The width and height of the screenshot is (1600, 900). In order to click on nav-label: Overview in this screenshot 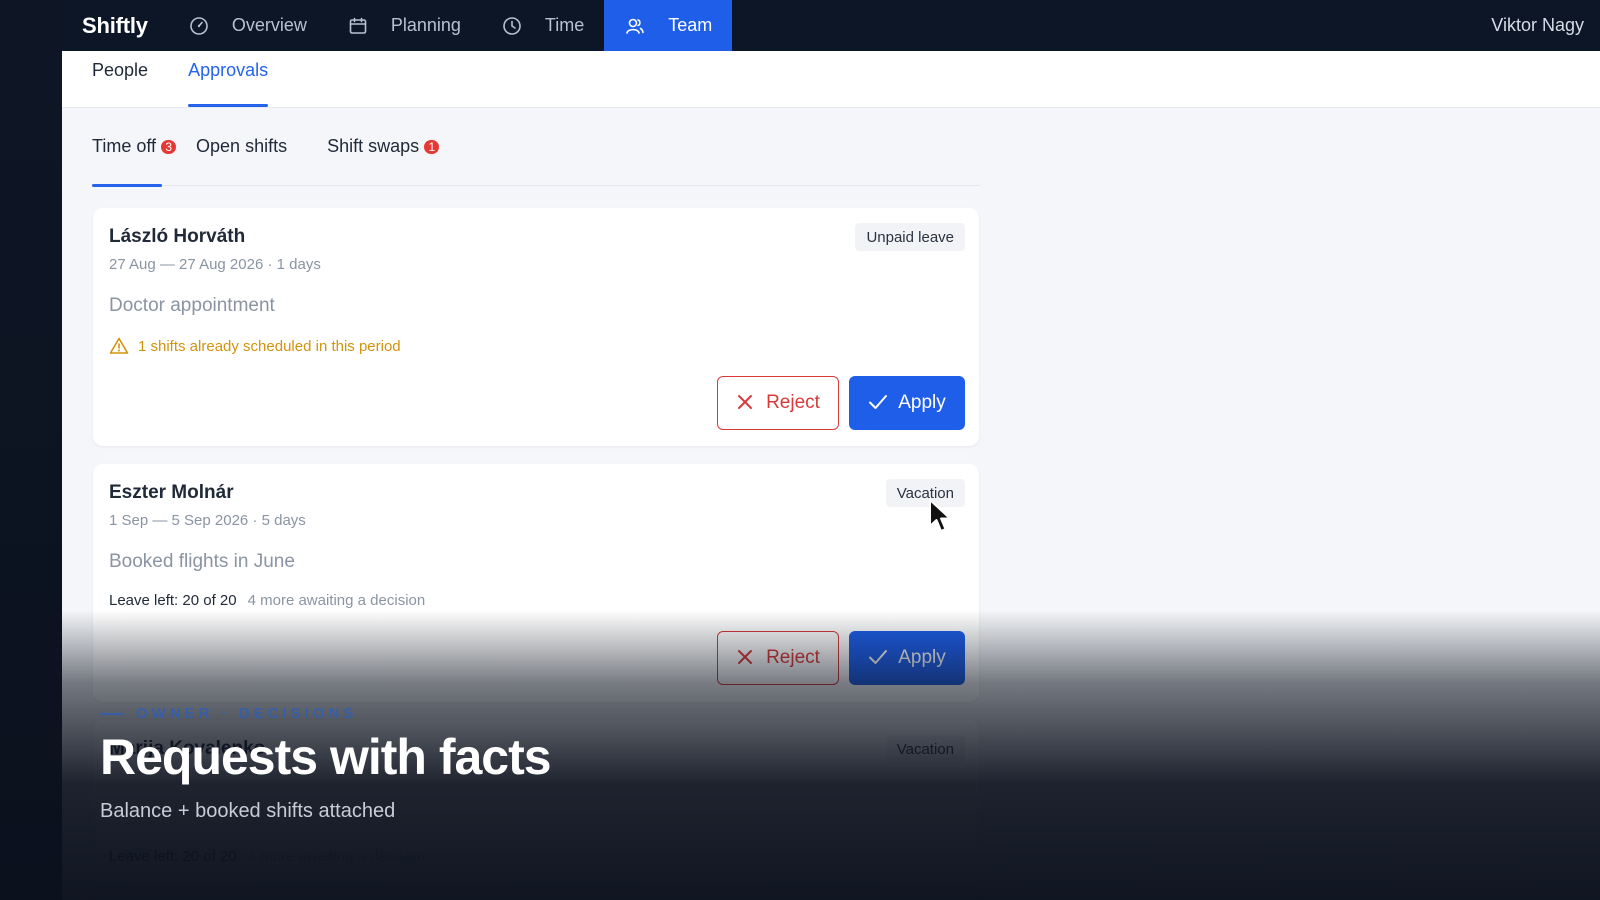, I will do `click(269, 25)`.